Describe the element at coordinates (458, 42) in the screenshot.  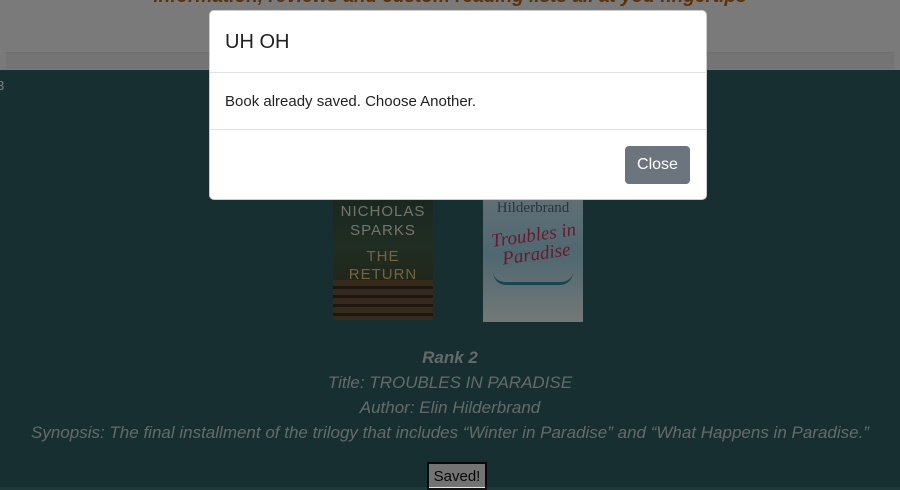
I see `modal-header: UH OH` at that location.